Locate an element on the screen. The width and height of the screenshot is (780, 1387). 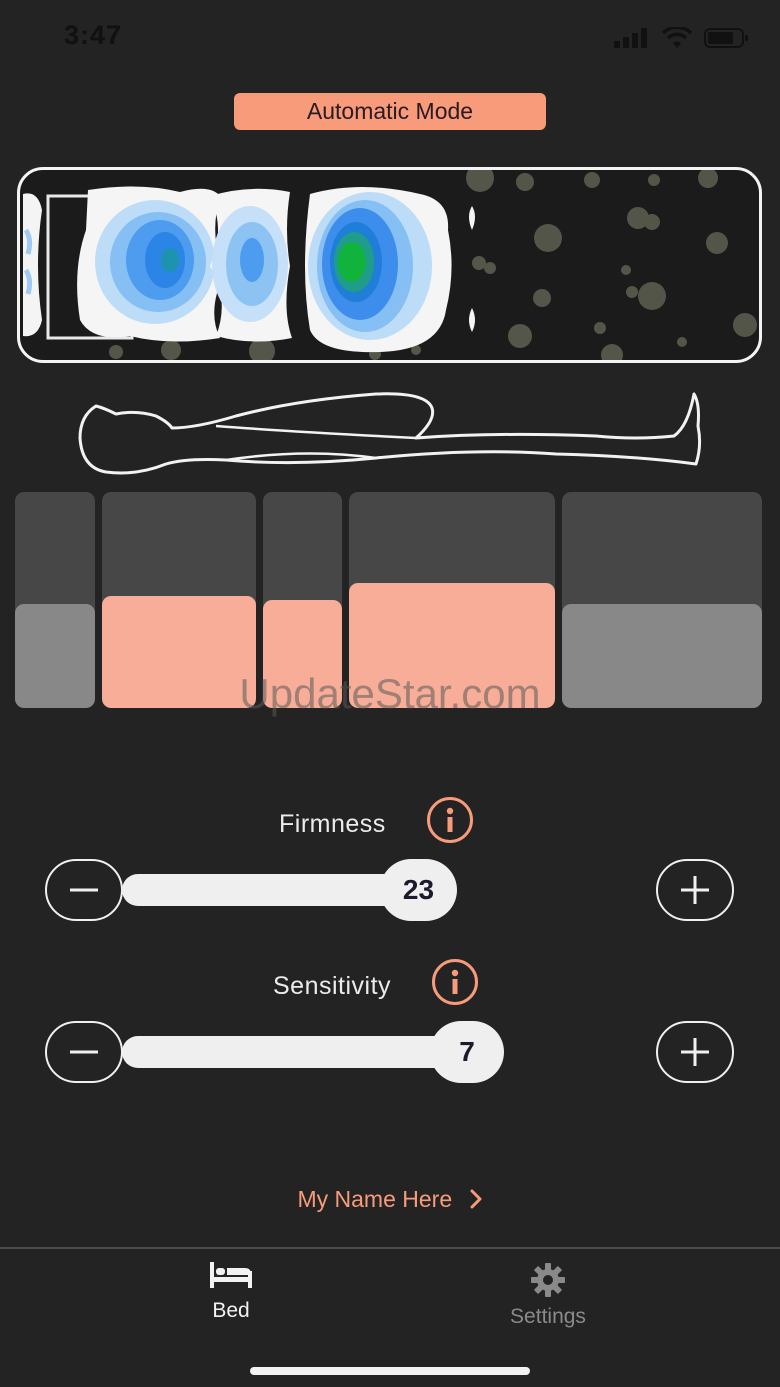
wifi-icon is located at coordinates (677, 37).